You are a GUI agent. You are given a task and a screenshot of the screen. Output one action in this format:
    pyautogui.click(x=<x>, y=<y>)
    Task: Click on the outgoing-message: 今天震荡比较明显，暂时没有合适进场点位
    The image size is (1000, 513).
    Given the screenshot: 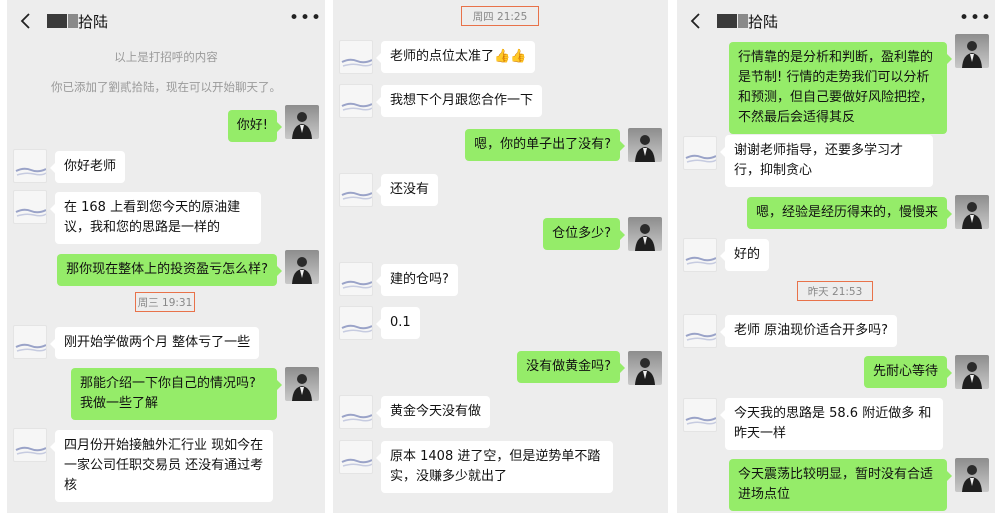 What is the action you would take?
    pyautogui.click(x=840, y=485)
    